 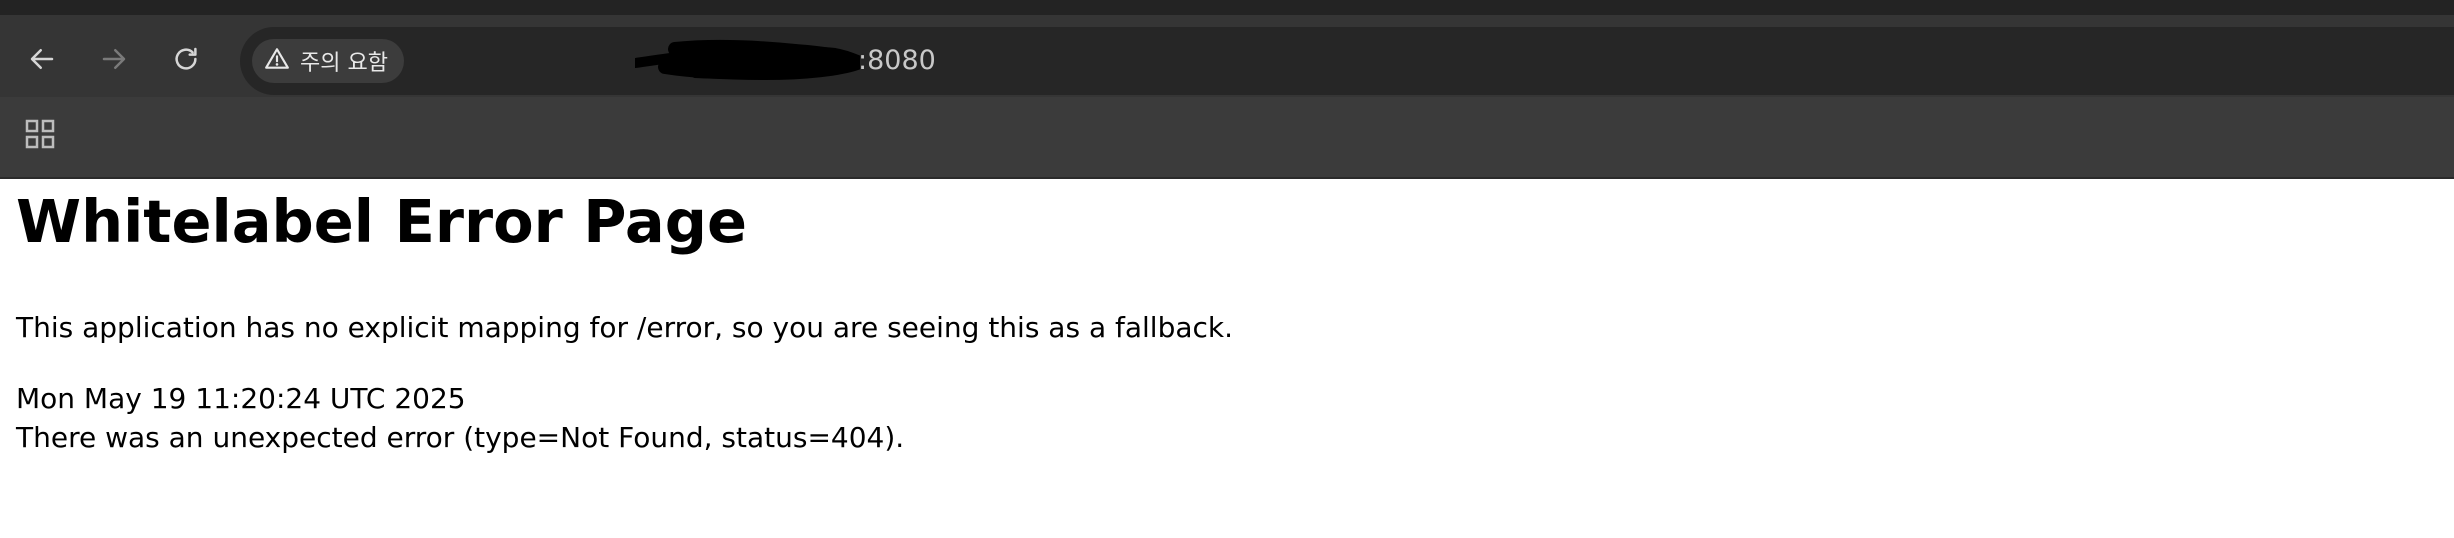 I want to click on forward-button, so click(x=114, y=59).